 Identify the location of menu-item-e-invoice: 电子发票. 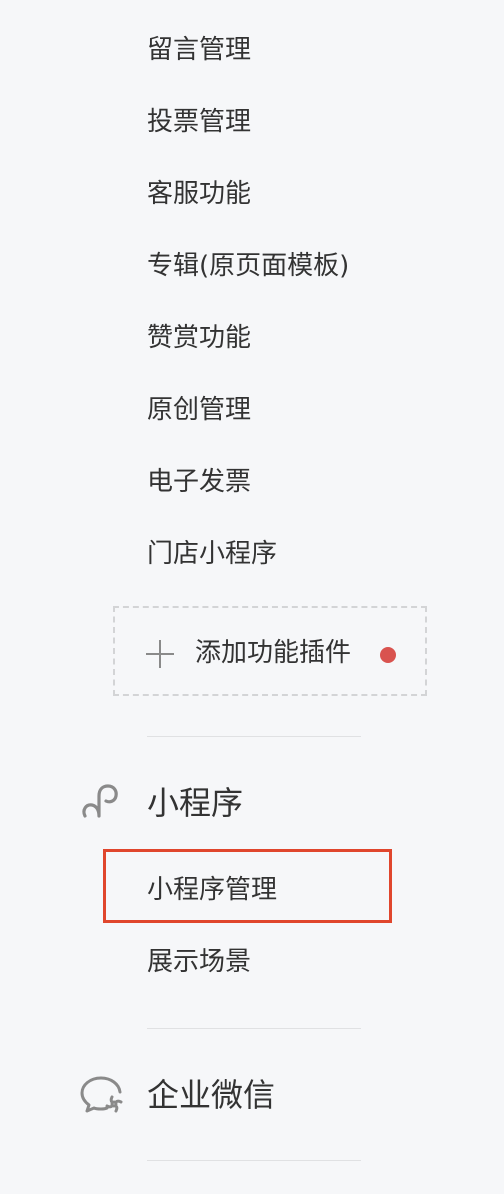
(199, 482).